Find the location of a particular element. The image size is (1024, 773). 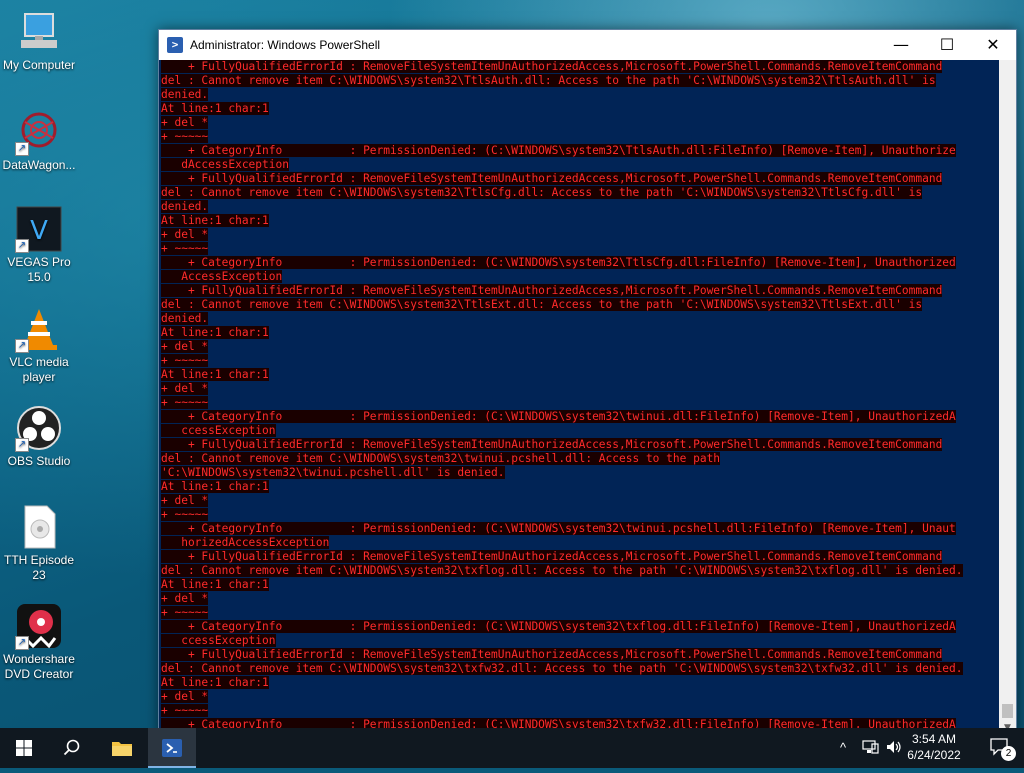

system-clock: 3:54 AM 6/24/2022 is located at coordinates (934, 747).